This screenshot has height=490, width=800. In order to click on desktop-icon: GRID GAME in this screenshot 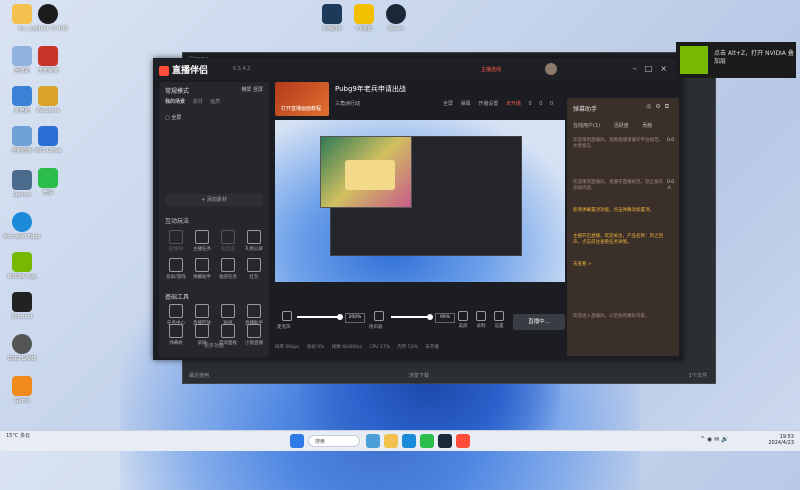, I will do `click(22, 348)`.